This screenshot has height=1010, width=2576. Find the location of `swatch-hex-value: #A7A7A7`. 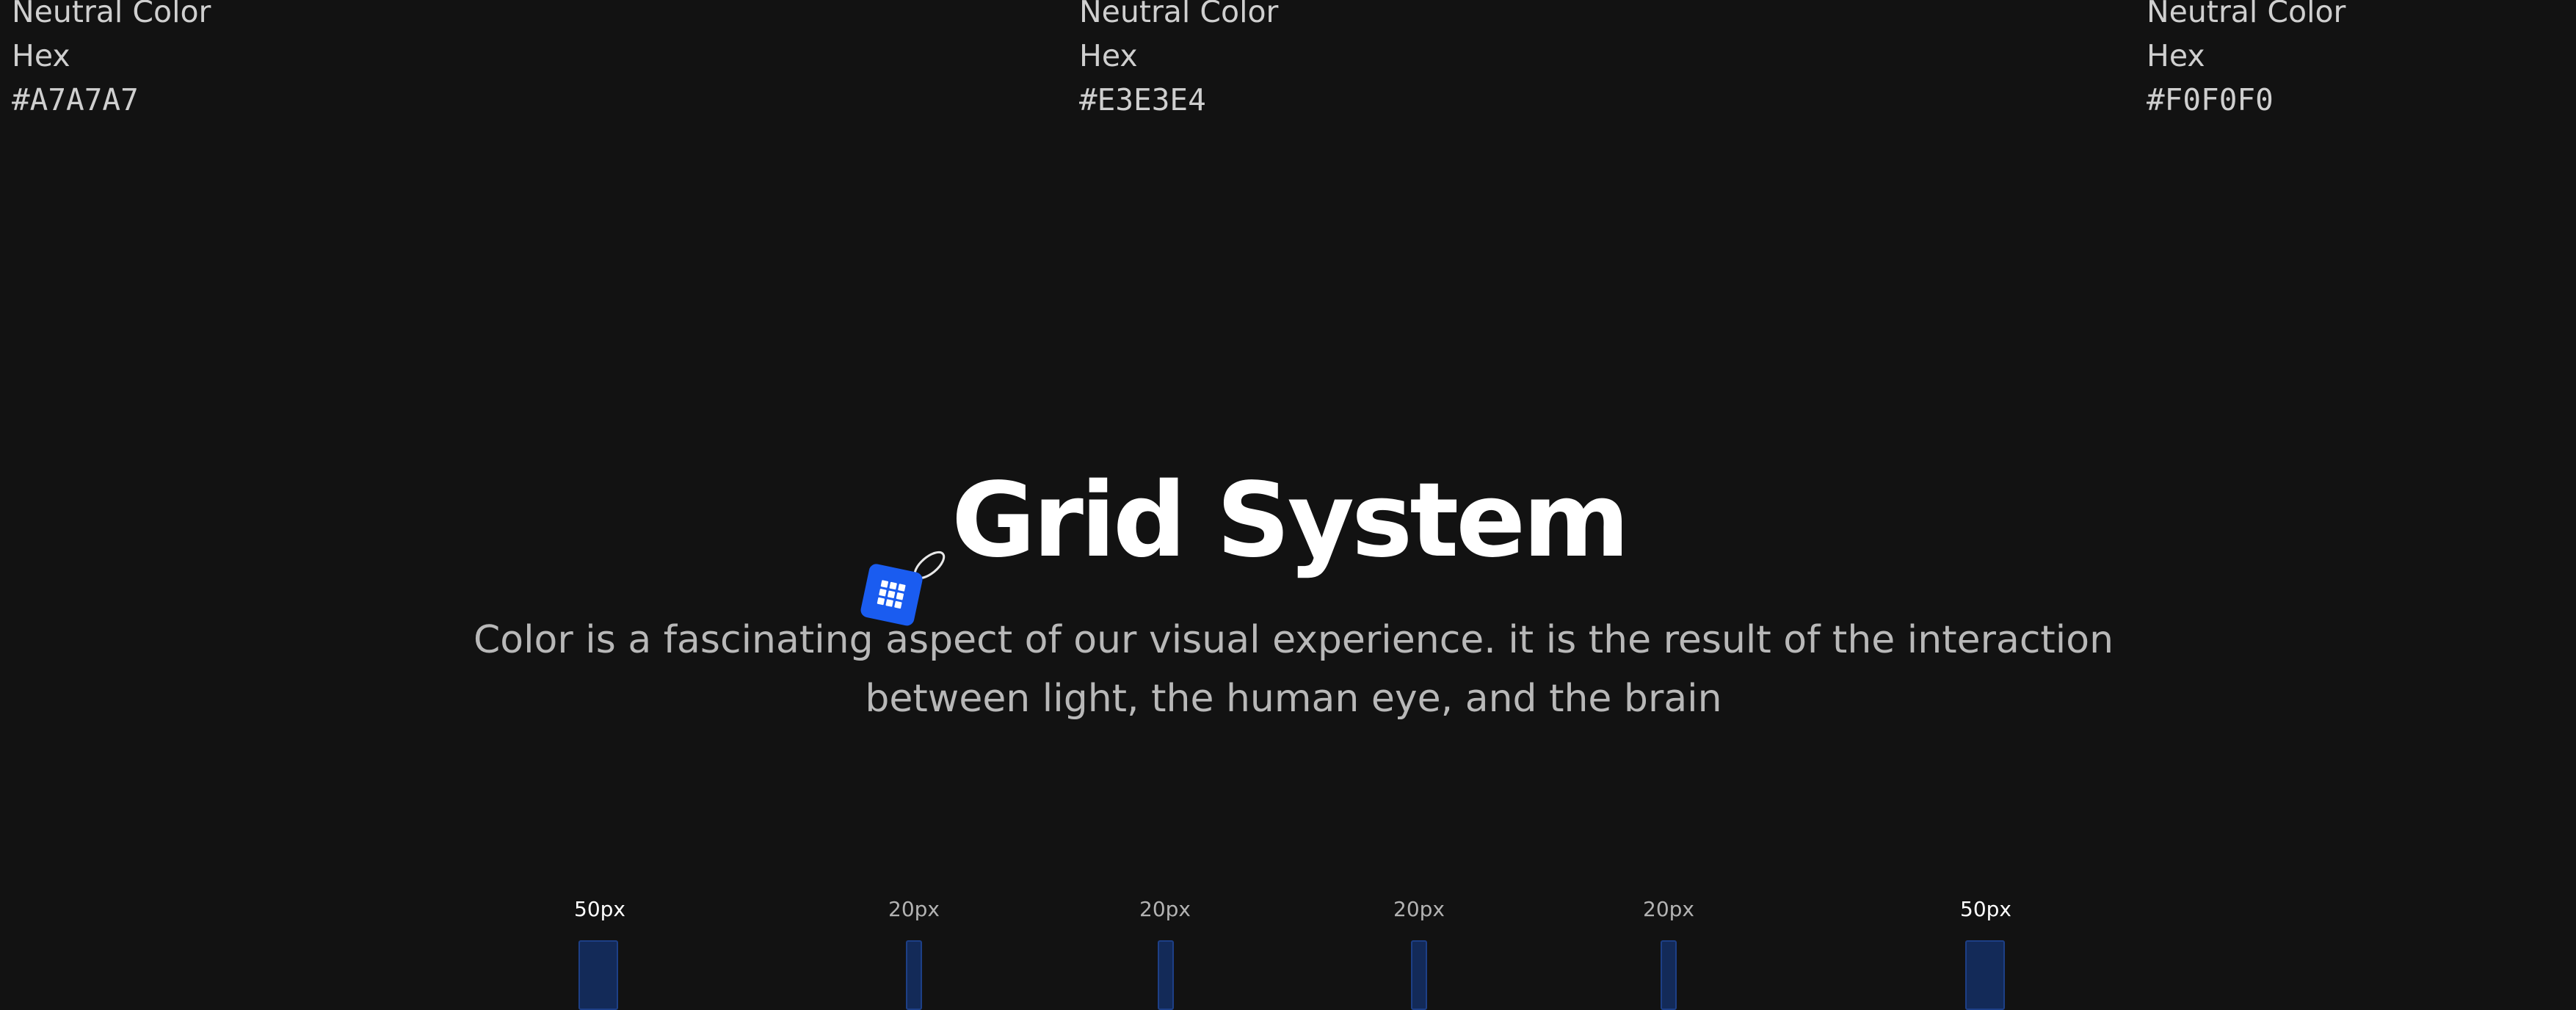

swatch-hex-value: #A7A7A7 is located at coordinates (75, 99).